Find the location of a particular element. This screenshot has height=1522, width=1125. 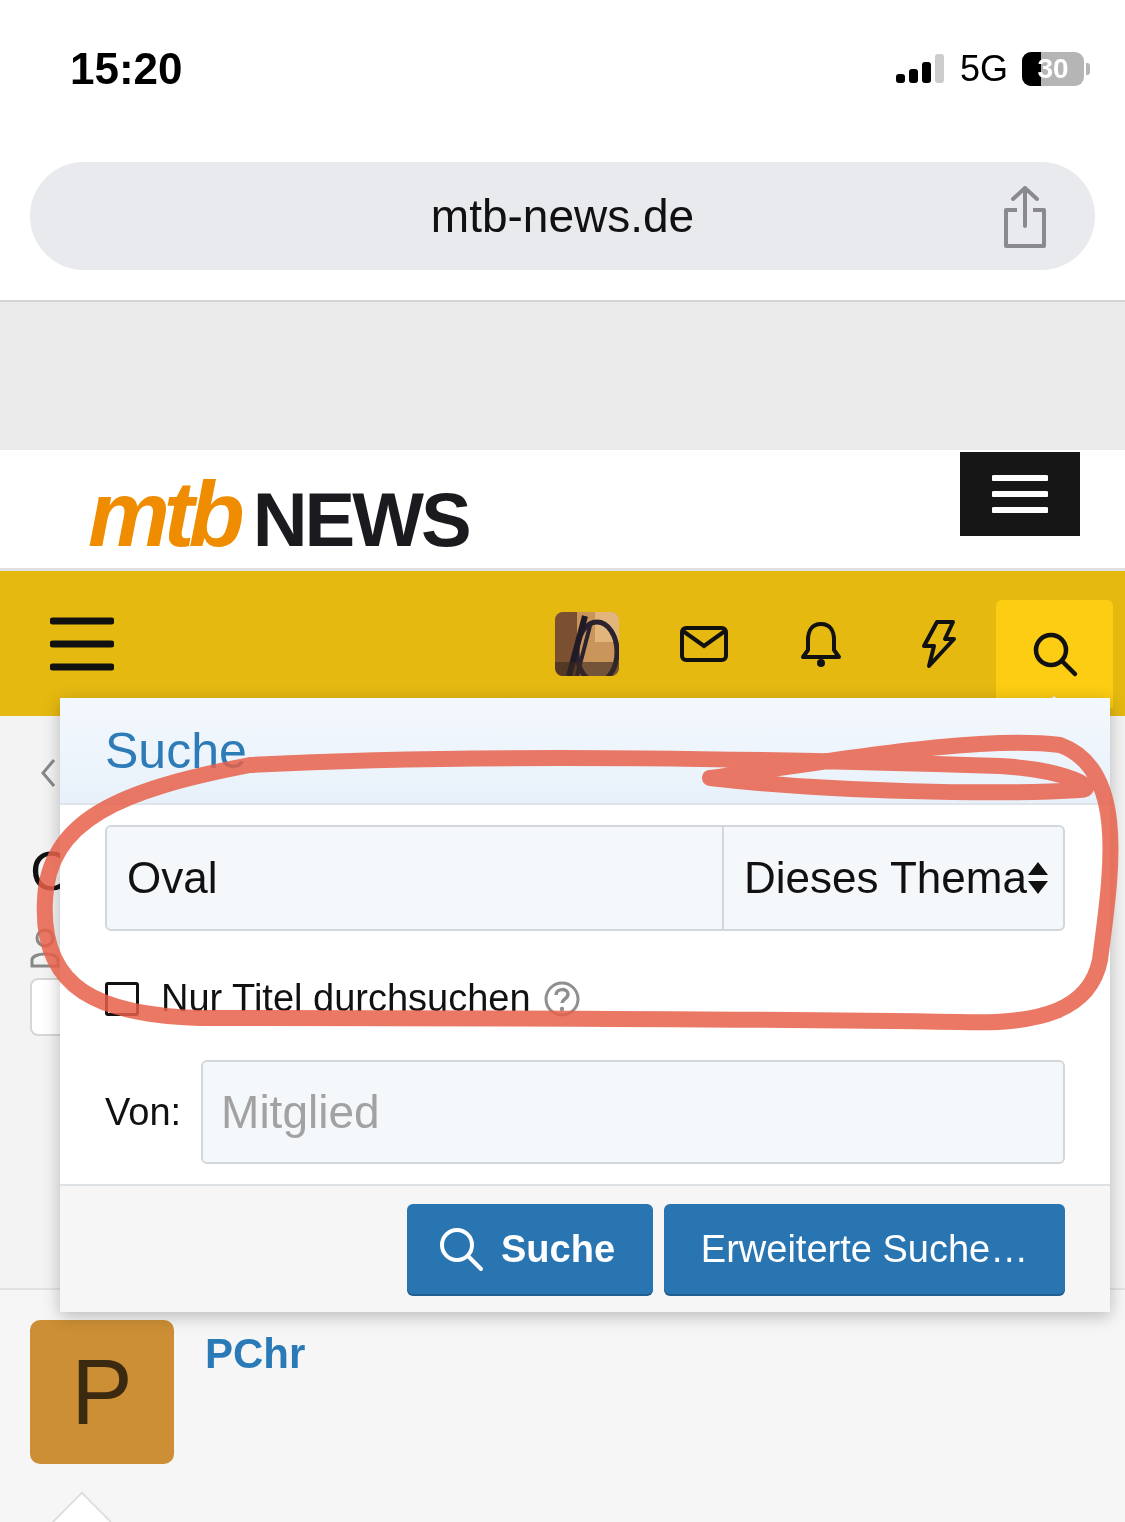

url-text: mtb-news.de is located at coordinates (562, 216).